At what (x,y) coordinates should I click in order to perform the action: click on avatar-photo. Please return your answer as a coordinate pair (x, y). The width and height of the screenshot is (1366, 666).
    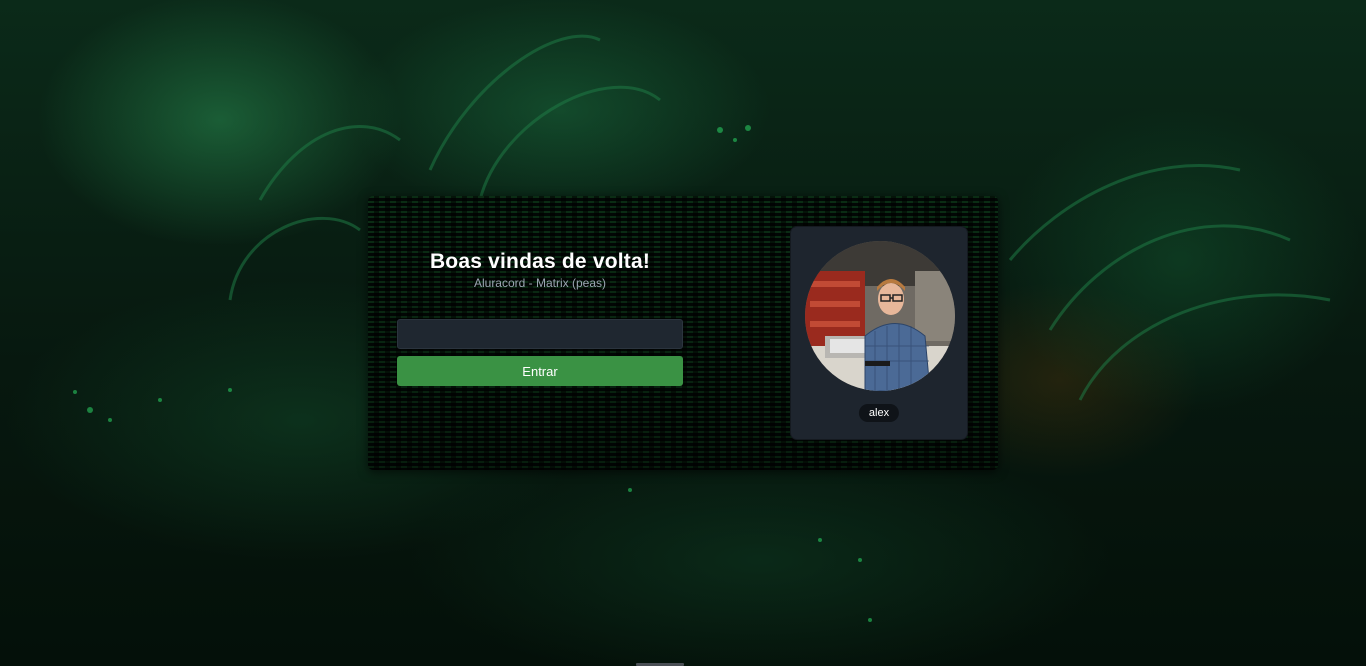
    Looking at the image, I should click on (880, 316).